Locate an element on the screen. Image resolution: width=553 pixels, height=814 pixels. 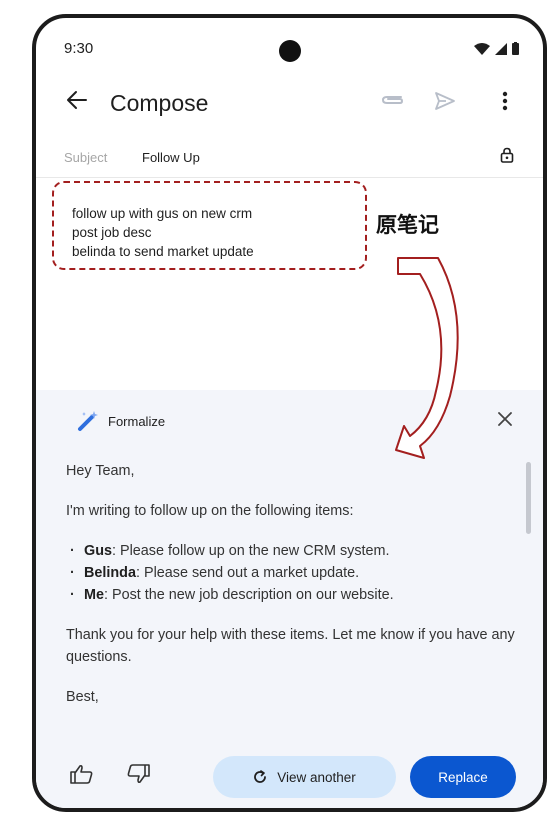
status-icons is located at coordinates (496, 48).